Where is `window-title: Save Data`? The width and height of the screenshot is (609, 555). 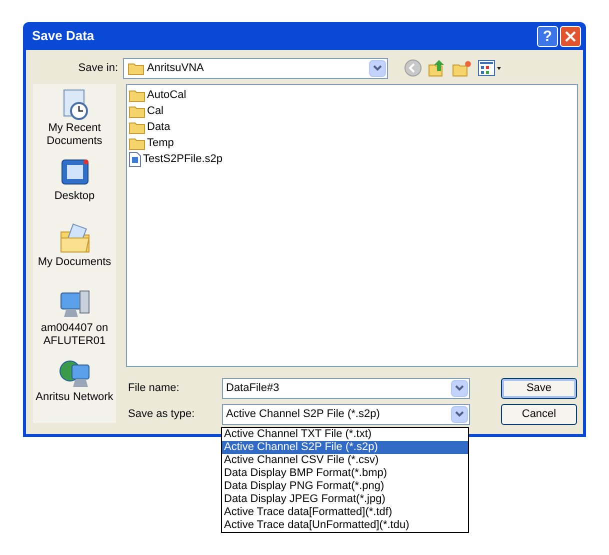 window-title: Save Data is located at coordinates (63, 36).